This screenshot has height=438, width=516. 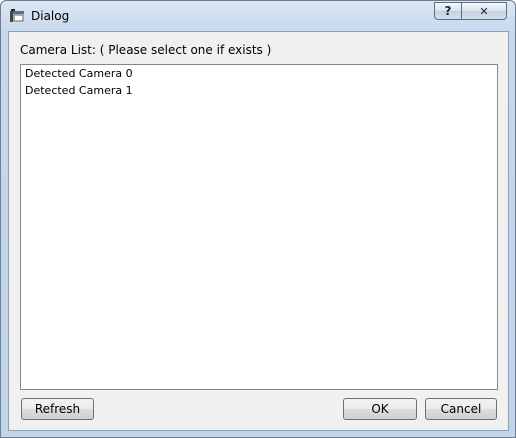 What do you see at coordinates (259, 90) in the screenshot?
I see `list-item-camera-1: Detected Camera 1` at bounding box center [259, 90].